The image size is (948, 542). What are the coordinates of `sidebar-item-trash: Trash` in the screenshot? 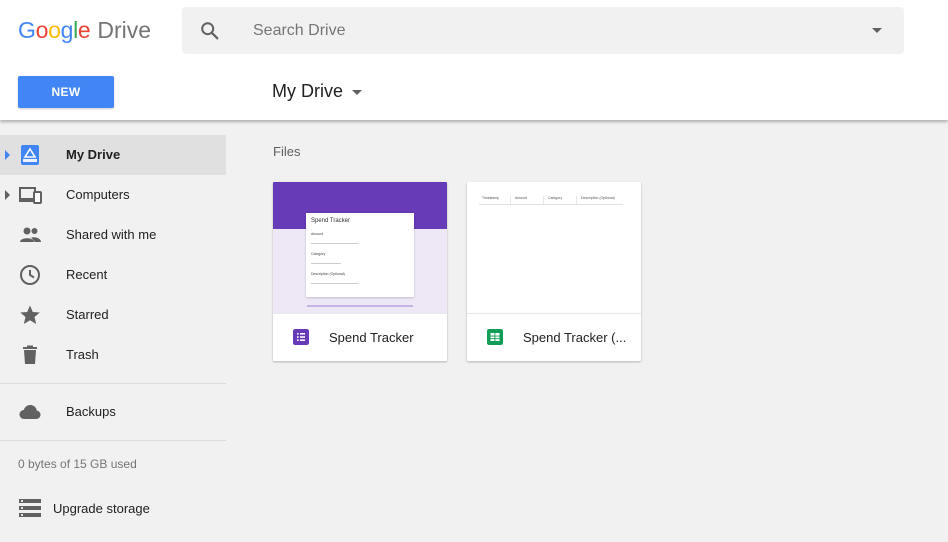 It's located at (113, 355).